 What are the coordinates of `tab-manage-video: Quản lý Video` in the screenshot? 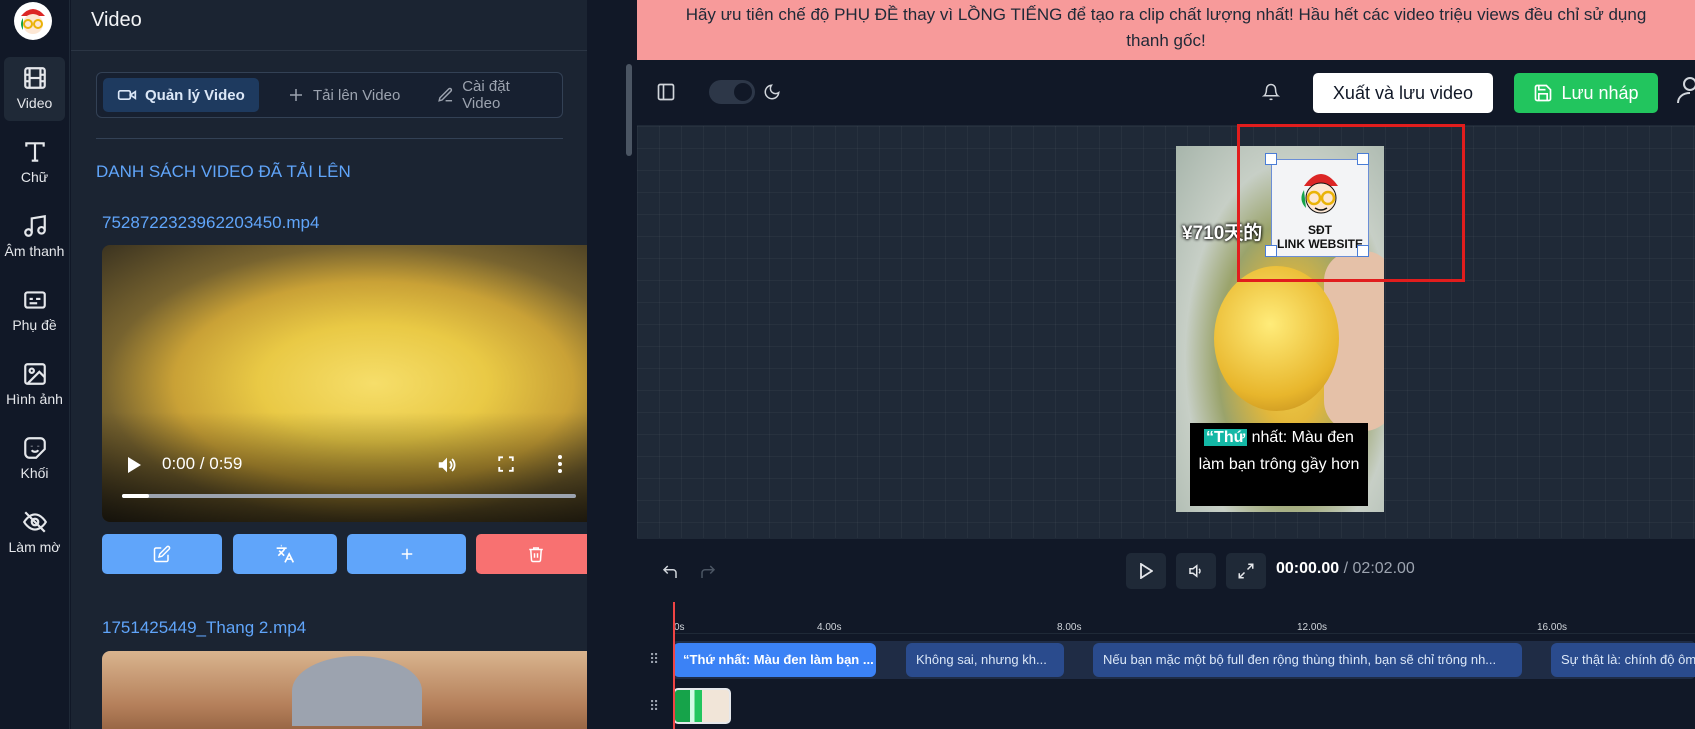 It's located at (181, 95).